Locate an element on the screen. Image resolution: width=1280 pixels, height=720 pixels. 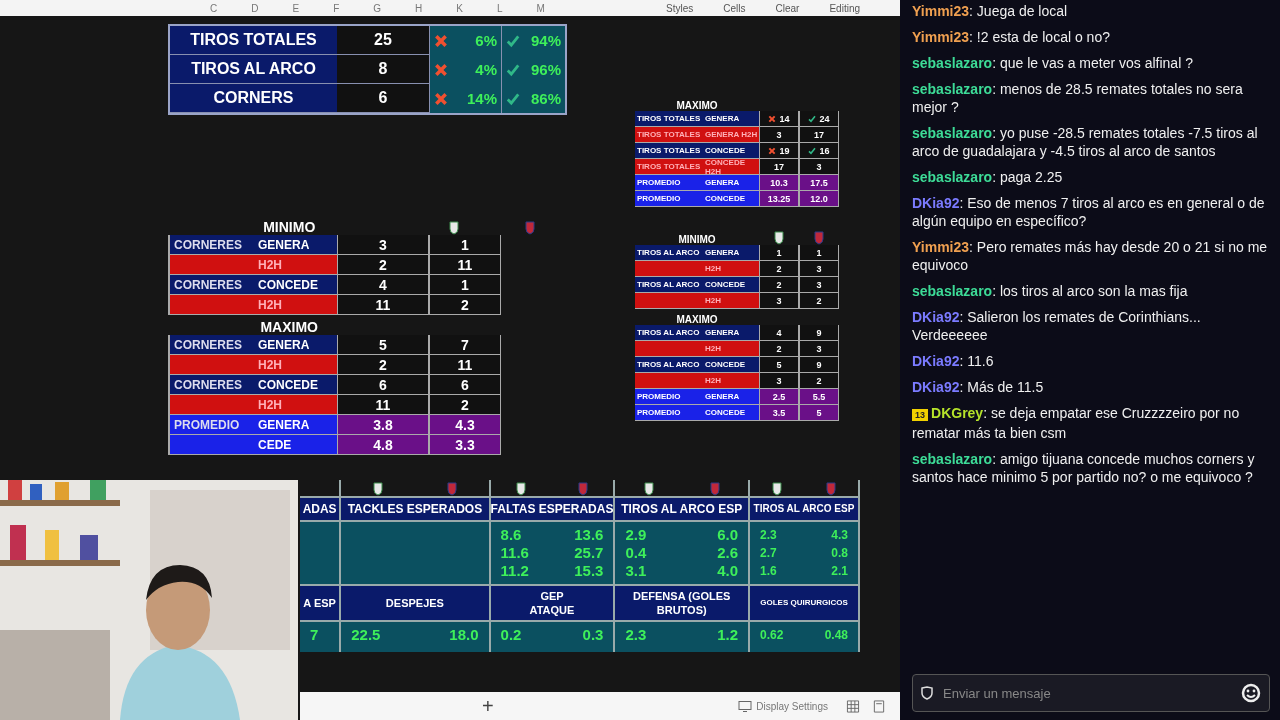
table-cell: 2.5 is located at coordinates (779, 397).